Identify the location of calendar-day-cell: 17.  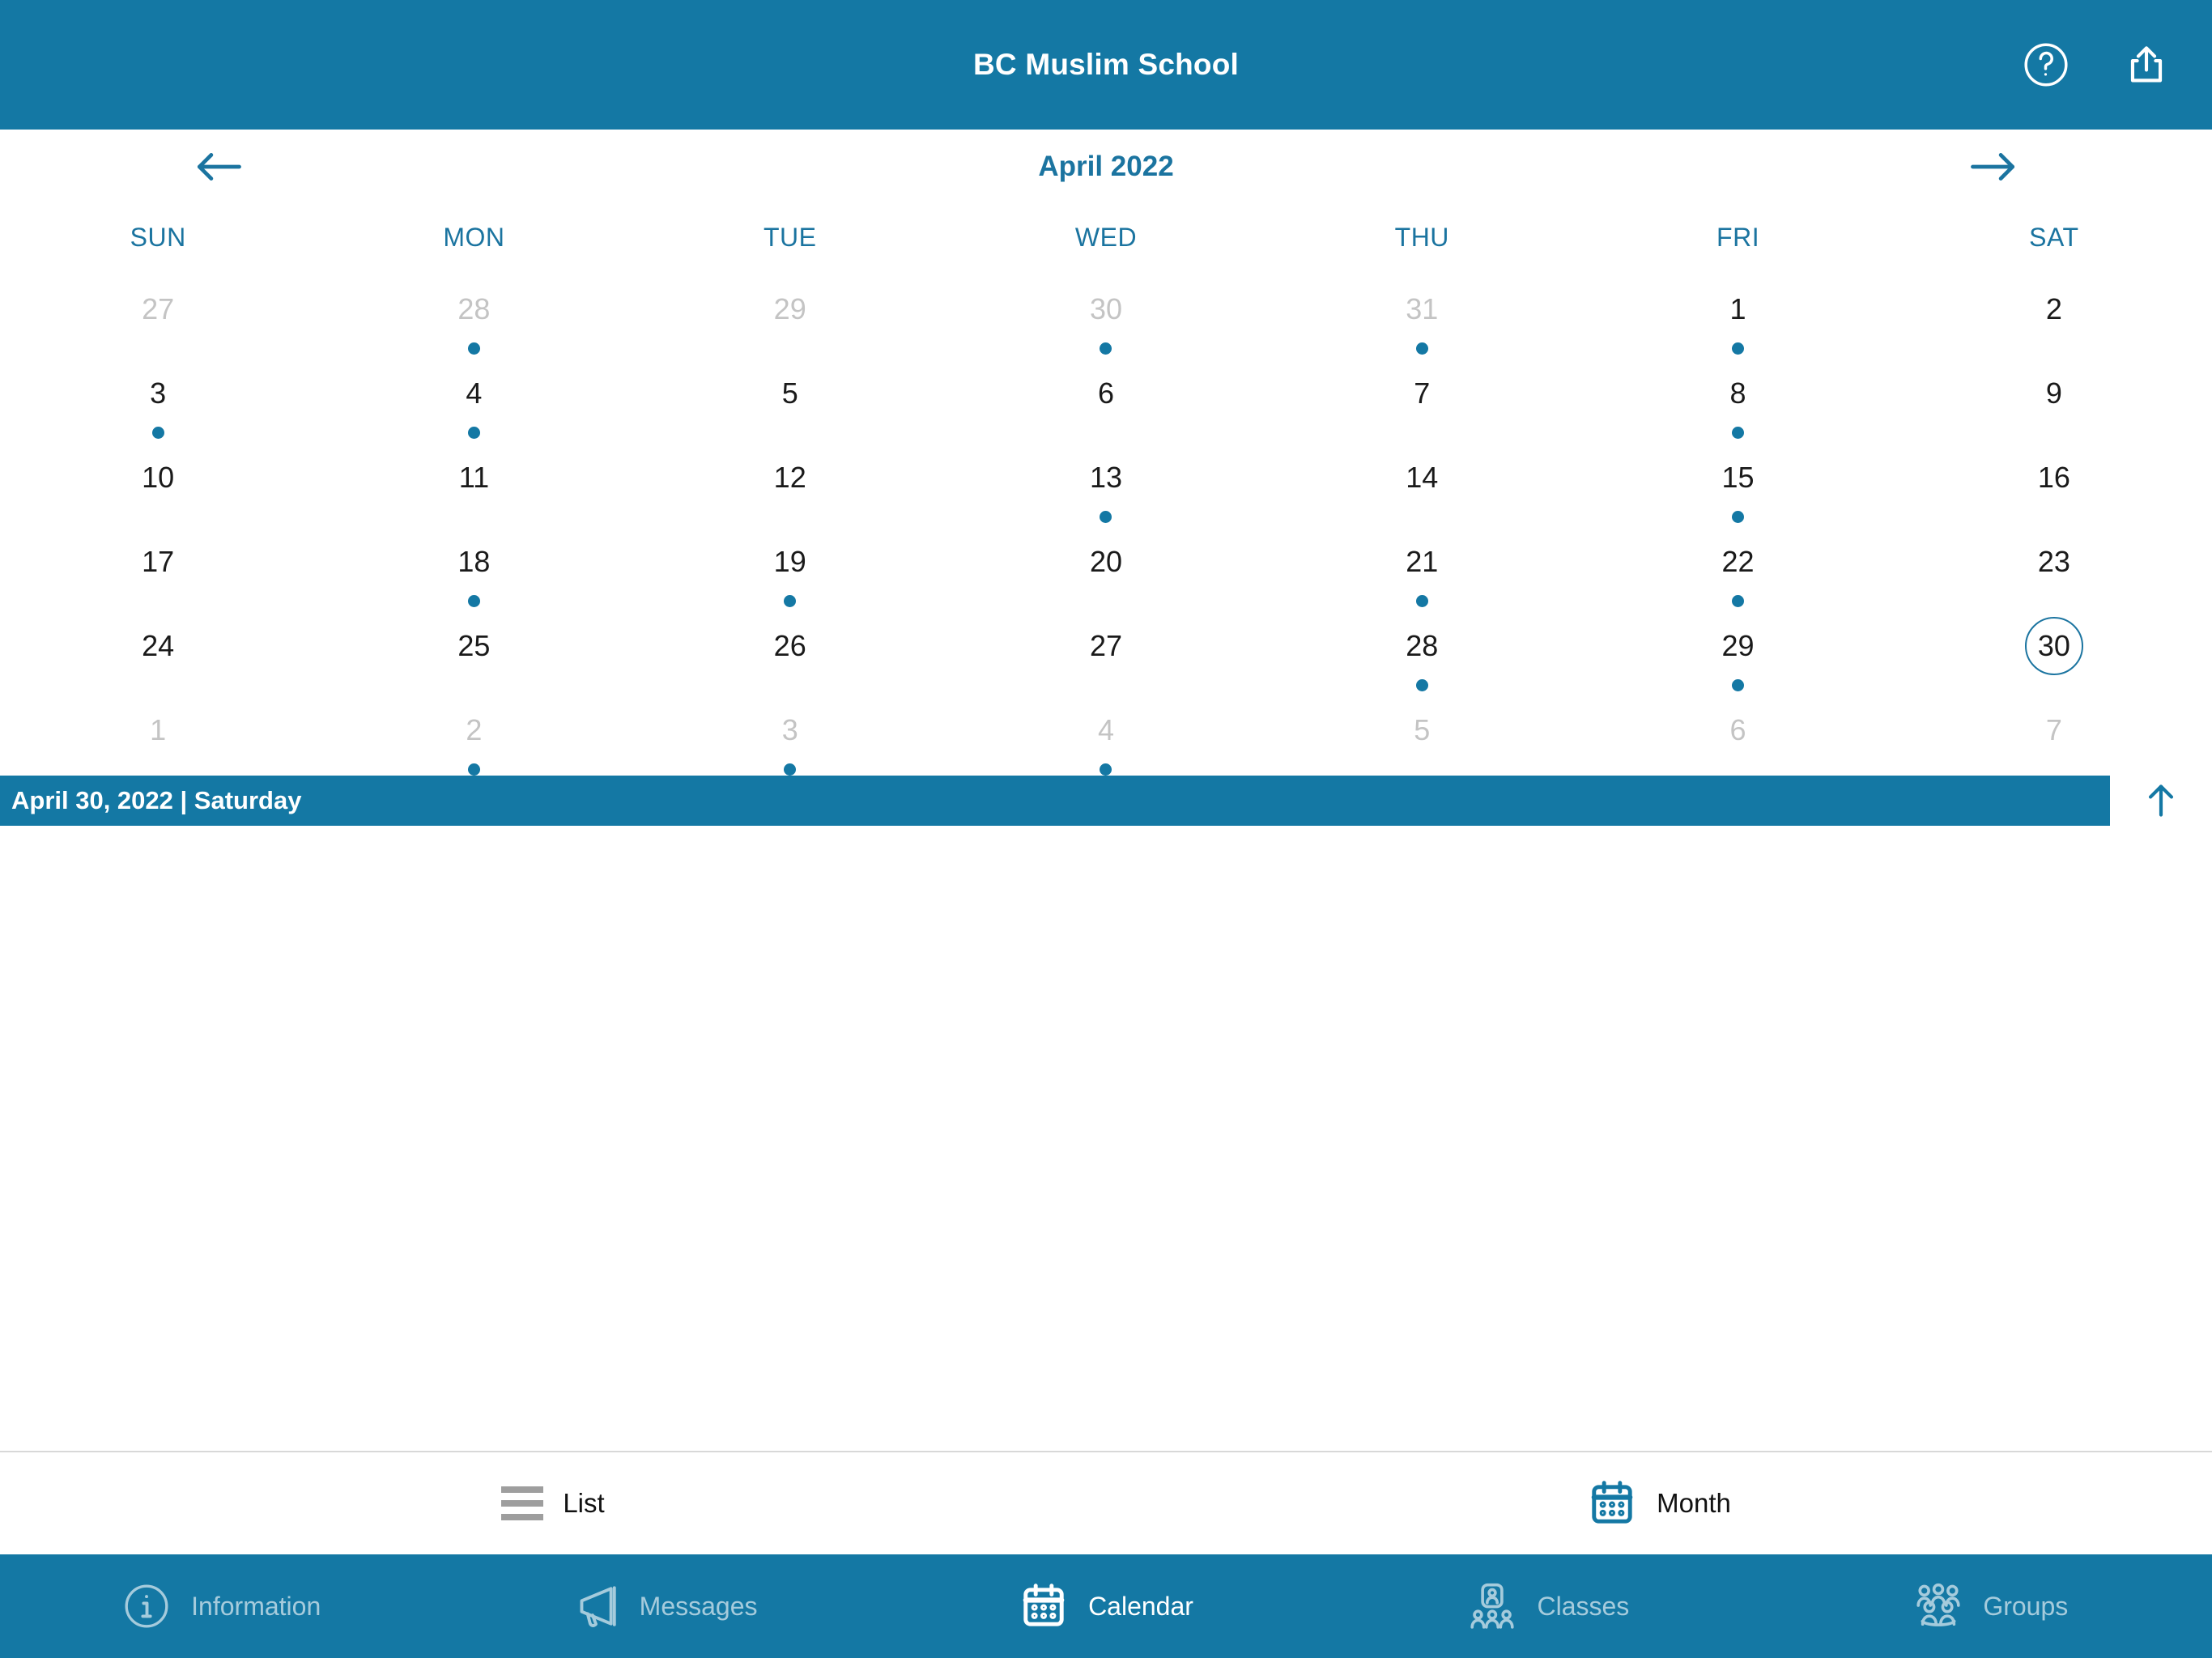
(158, 565).